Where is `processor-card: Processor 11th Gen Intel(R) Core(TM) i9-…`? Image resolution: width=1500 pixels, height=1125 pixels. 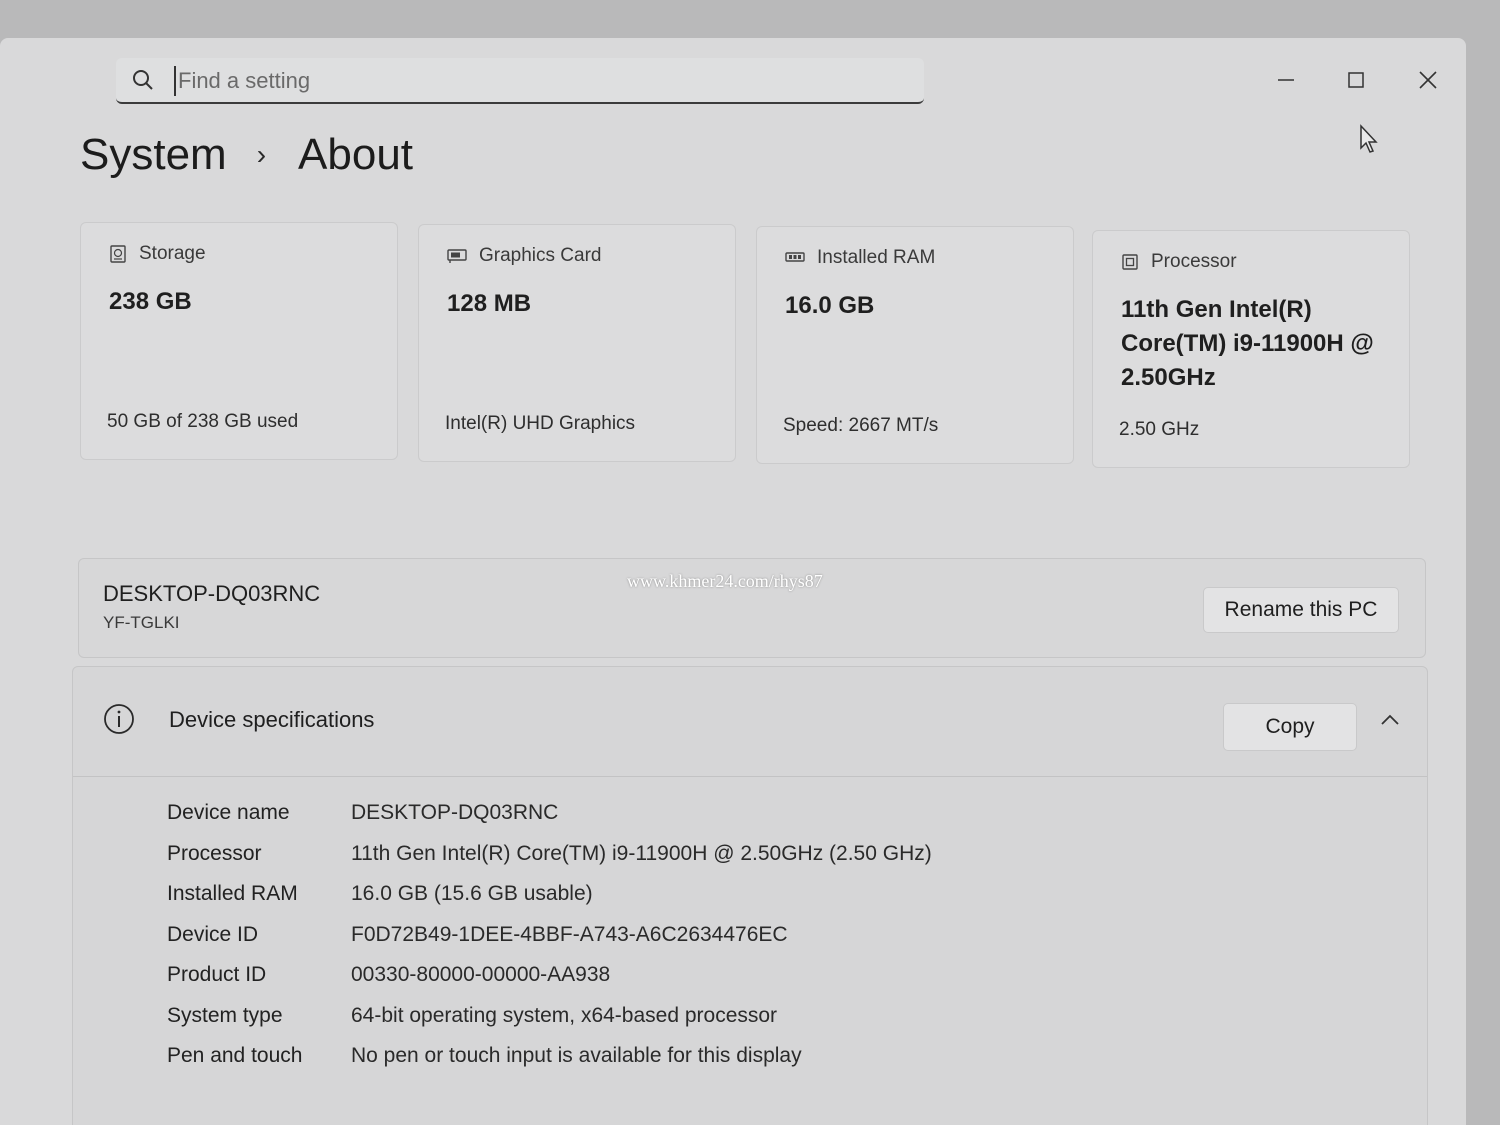
processor-card: Processor 11th Gen Intel(R) Core(TM) i9-… is located at coordinates (1251, 349).